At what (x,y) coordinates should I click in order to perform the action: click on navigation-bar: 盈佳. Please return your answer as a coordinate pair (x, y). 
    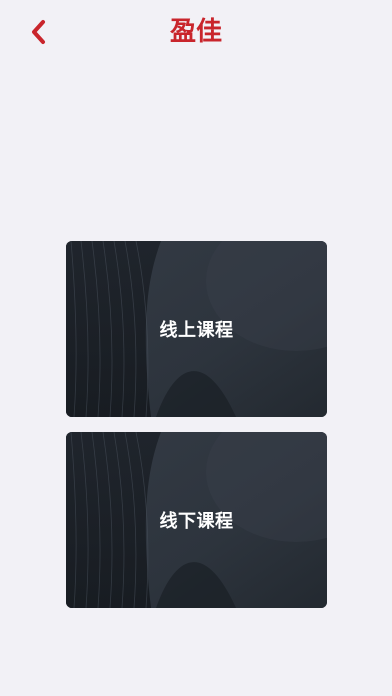
    Looking at the image, I should click on (196, 33).